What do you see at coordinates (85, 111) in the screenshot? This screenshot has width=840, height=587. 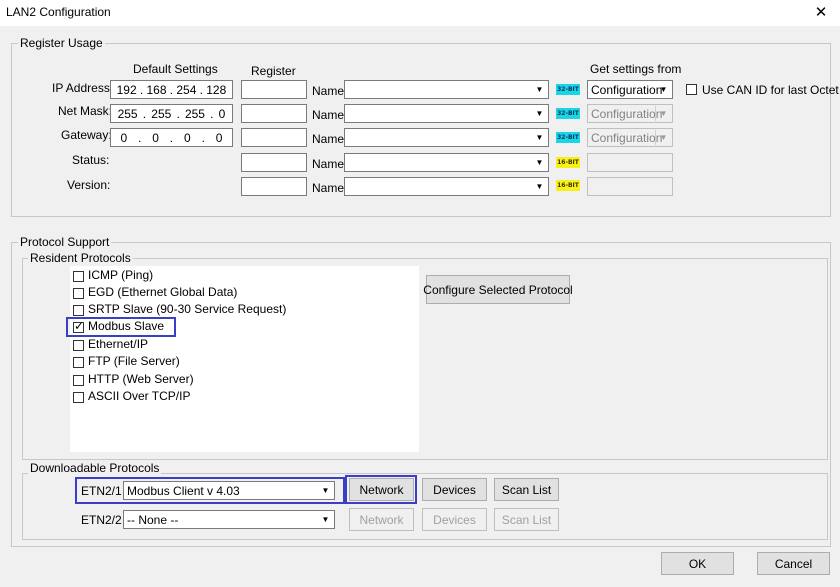 I see `net-mask-label: Net Mask:` at bounding box center [85, 111].